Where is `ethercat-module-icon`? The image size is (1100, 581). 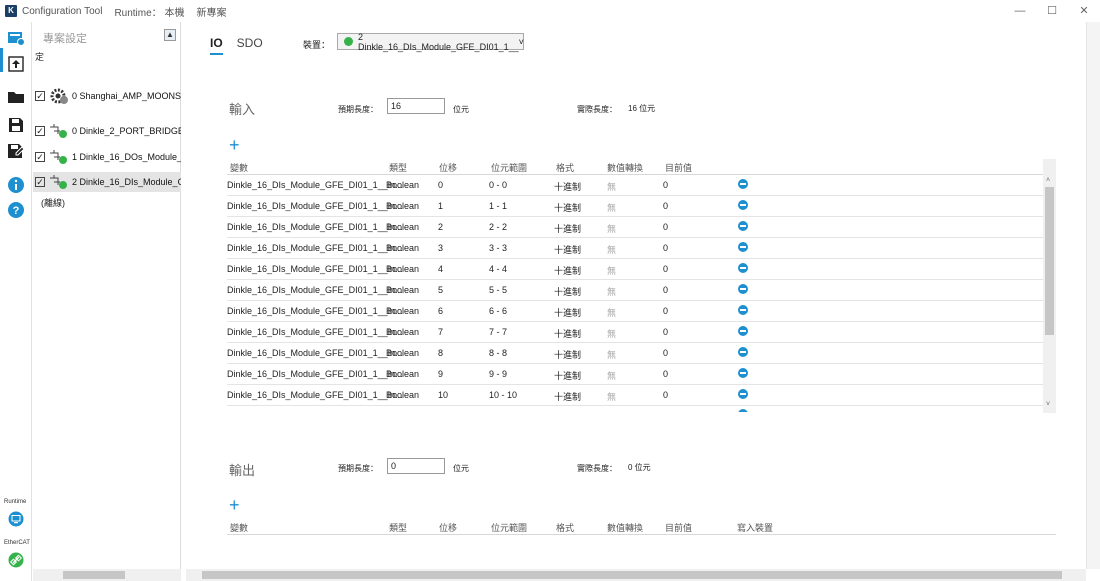 ethercat-module-icon is located at coordinates (59, 131).